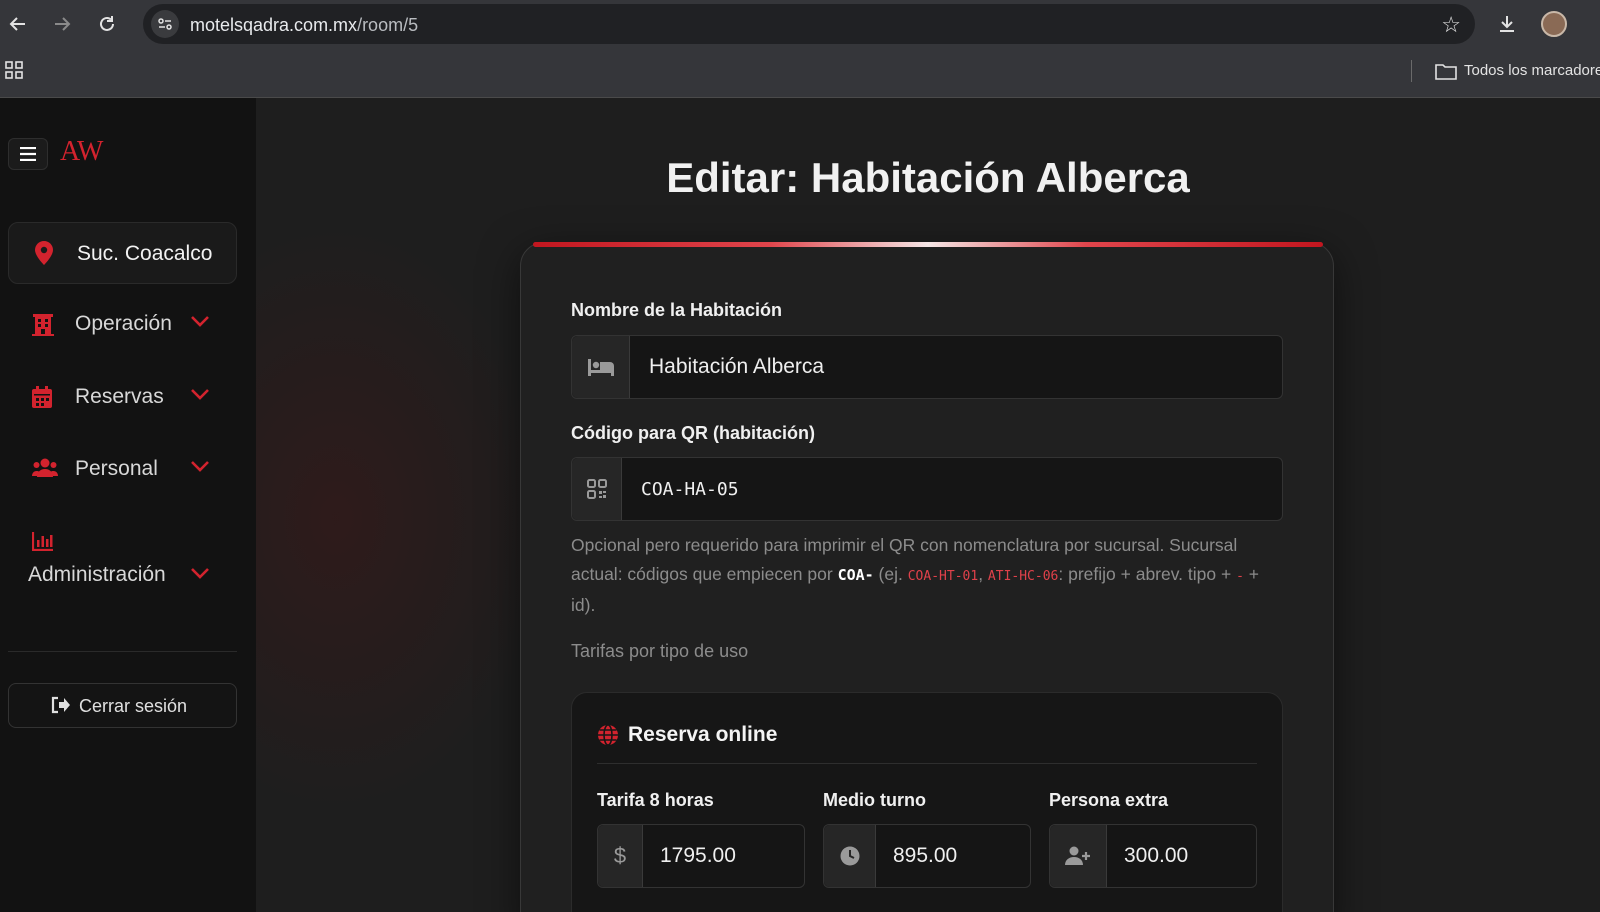 The height and width of the screenshot is (912, 1600). I want to click on online-booking-divider, so click(927, 763).